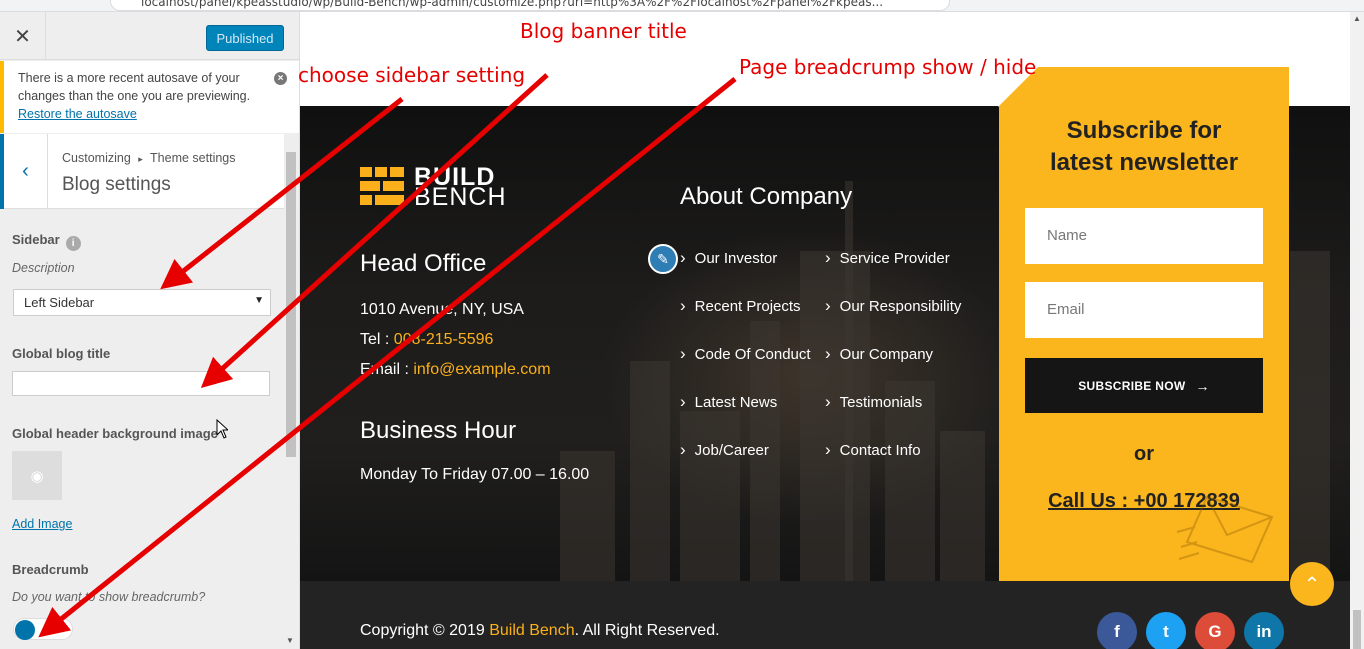 The width and height of the screenshot is (1364, 649). What do you see at coordinates (729, 402) in the screenshot?
I see `footer-link: Latest News` at bounding box center [729, 402].